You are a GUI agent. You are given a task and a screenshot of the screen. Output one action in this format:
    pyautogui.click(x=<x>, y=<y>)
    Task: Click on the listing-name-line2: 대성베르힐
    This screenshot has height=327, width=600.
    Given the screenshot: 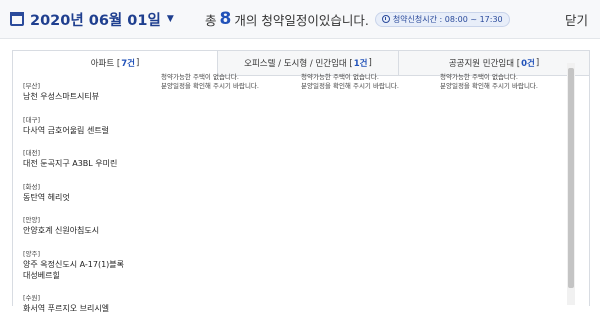 What is the action you would take?
    pyautogui.click(x=41, y=275)
    